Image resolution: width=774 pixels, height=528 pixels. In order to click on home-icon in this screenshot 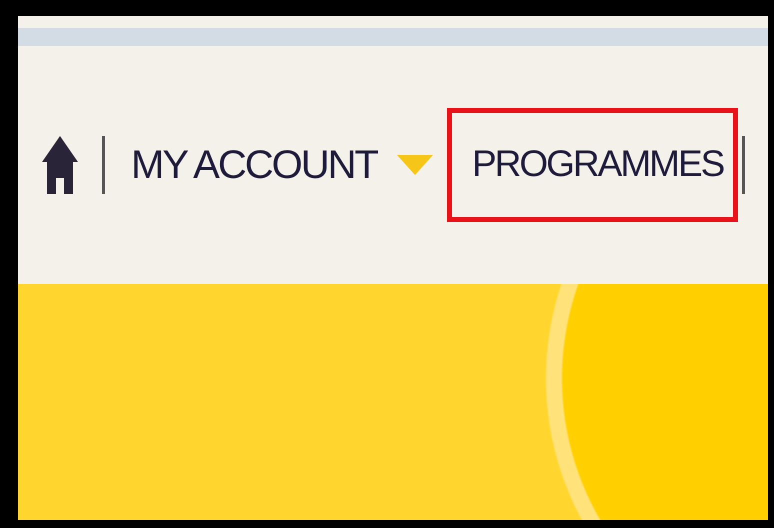, I will do `click(60, 165)`.